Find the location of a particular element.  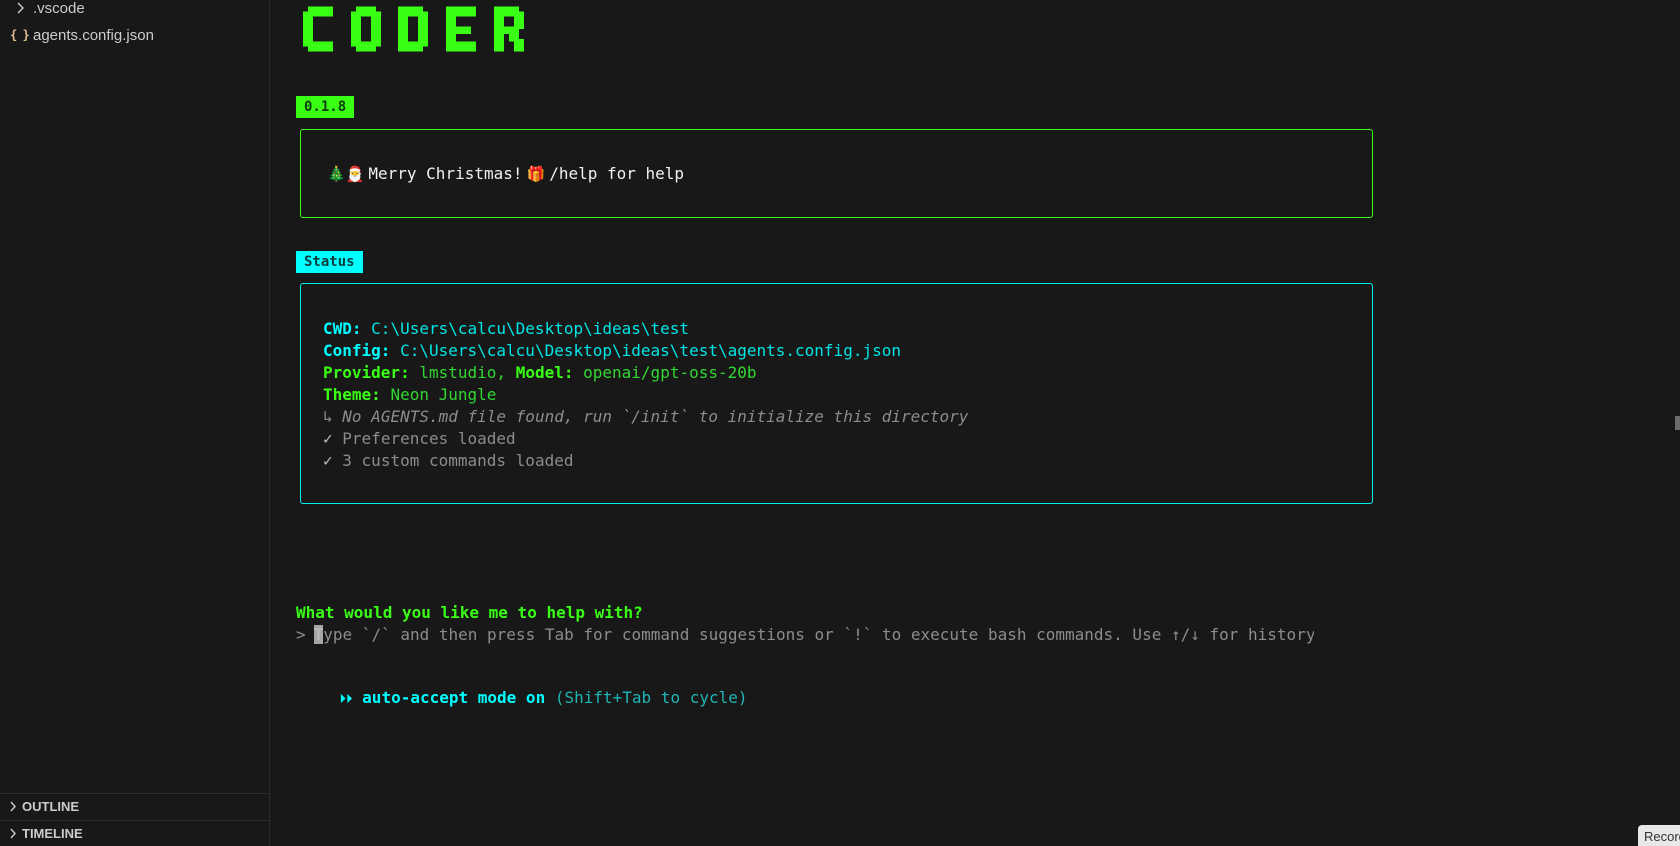

prompt-line: > is located at coordinates (805, 634).